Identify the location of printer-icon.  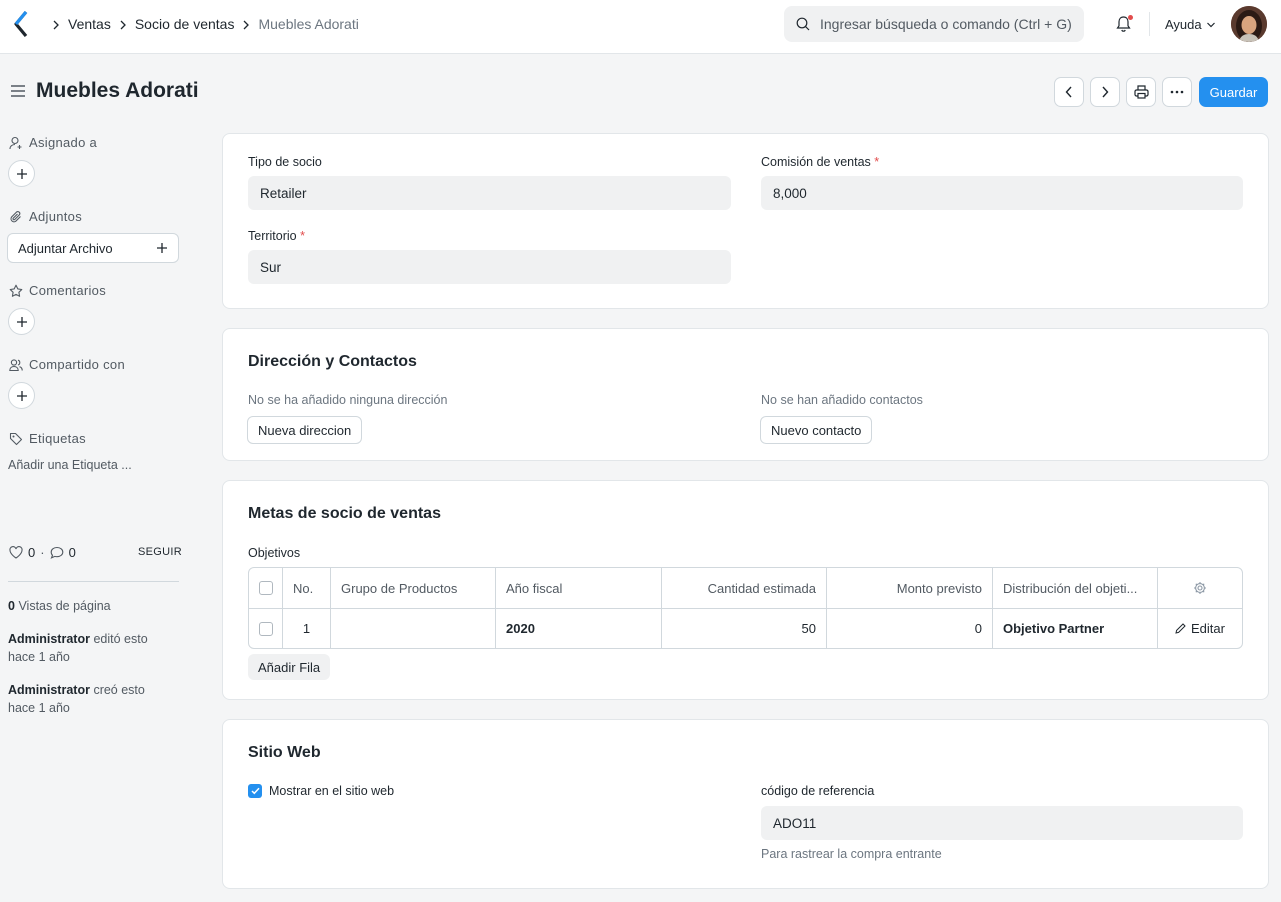
(1141, 92).